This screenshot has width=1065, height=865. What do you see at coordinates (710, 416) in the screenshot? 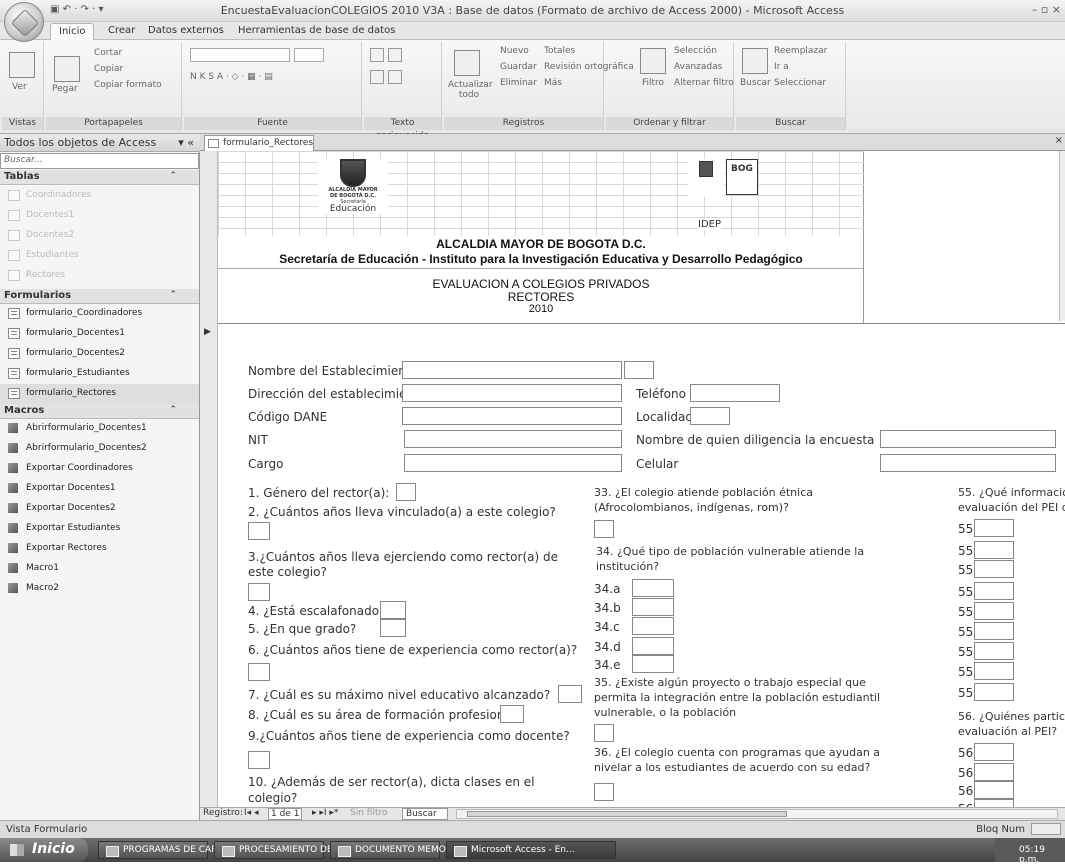
I see `localidad-field` at bounding box center [710, 416].